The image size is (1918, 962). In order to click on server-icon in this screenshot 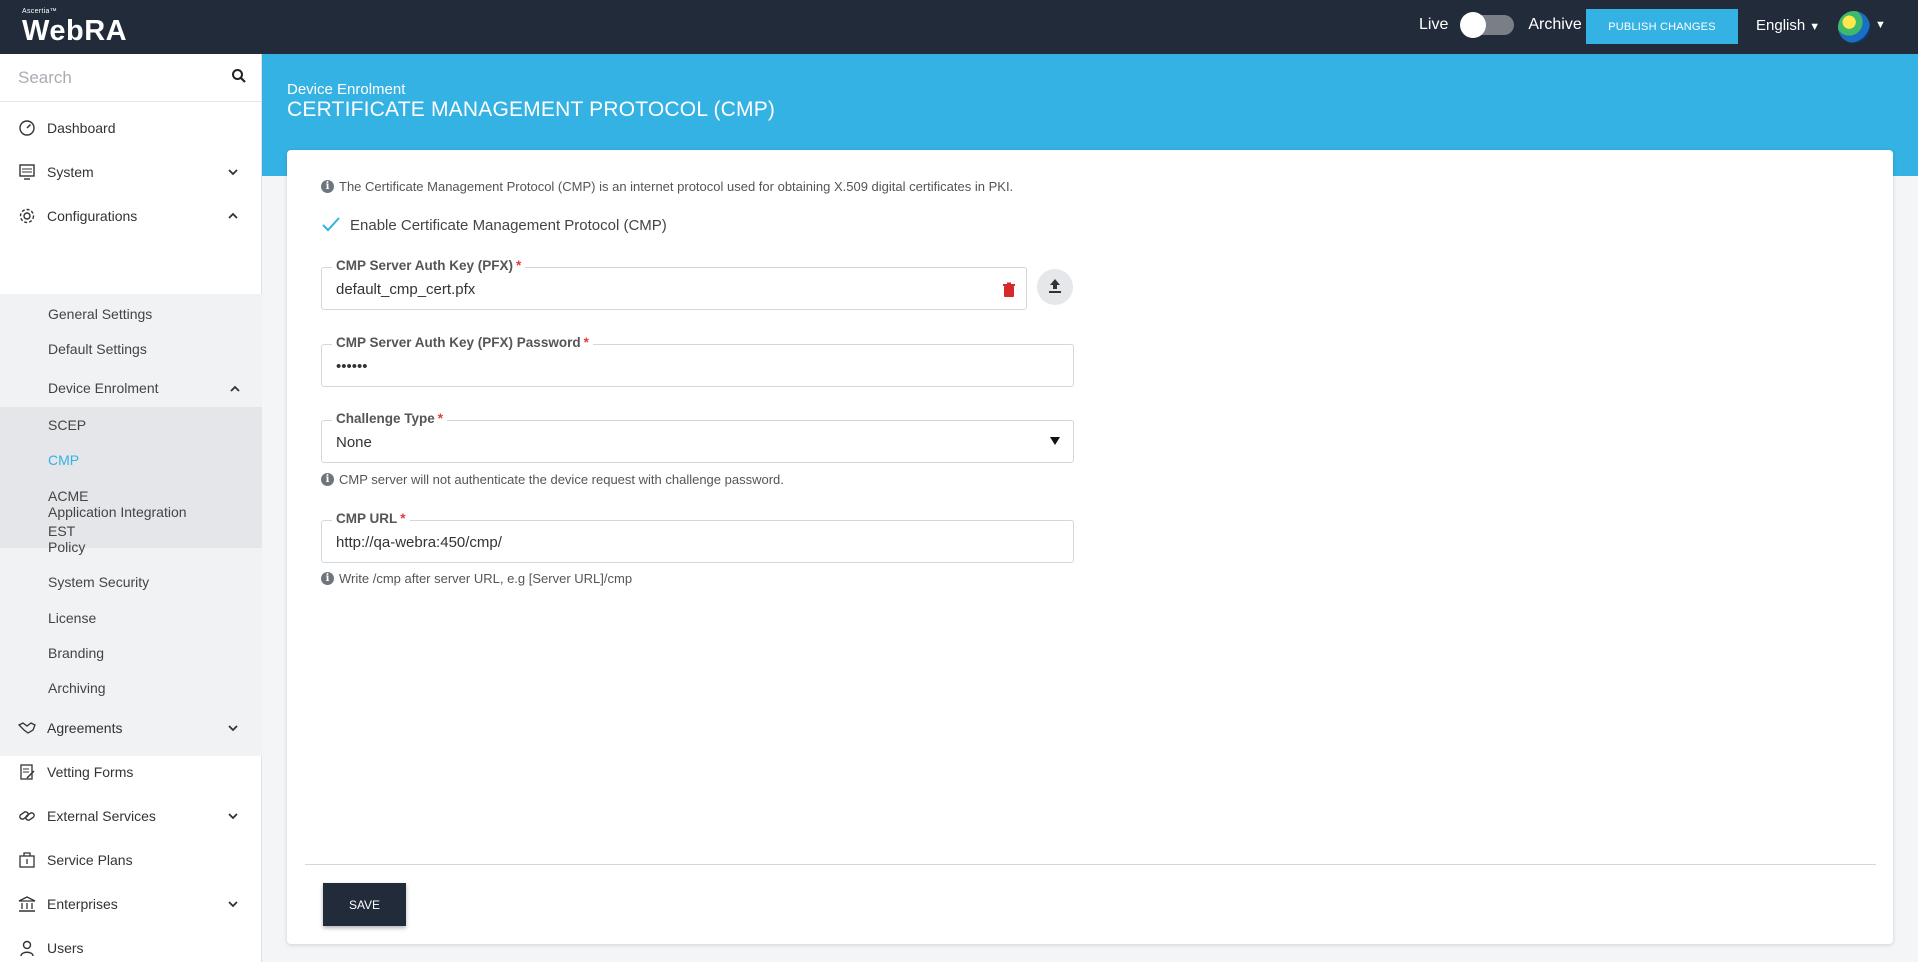, I will do `click(27, 172)`.